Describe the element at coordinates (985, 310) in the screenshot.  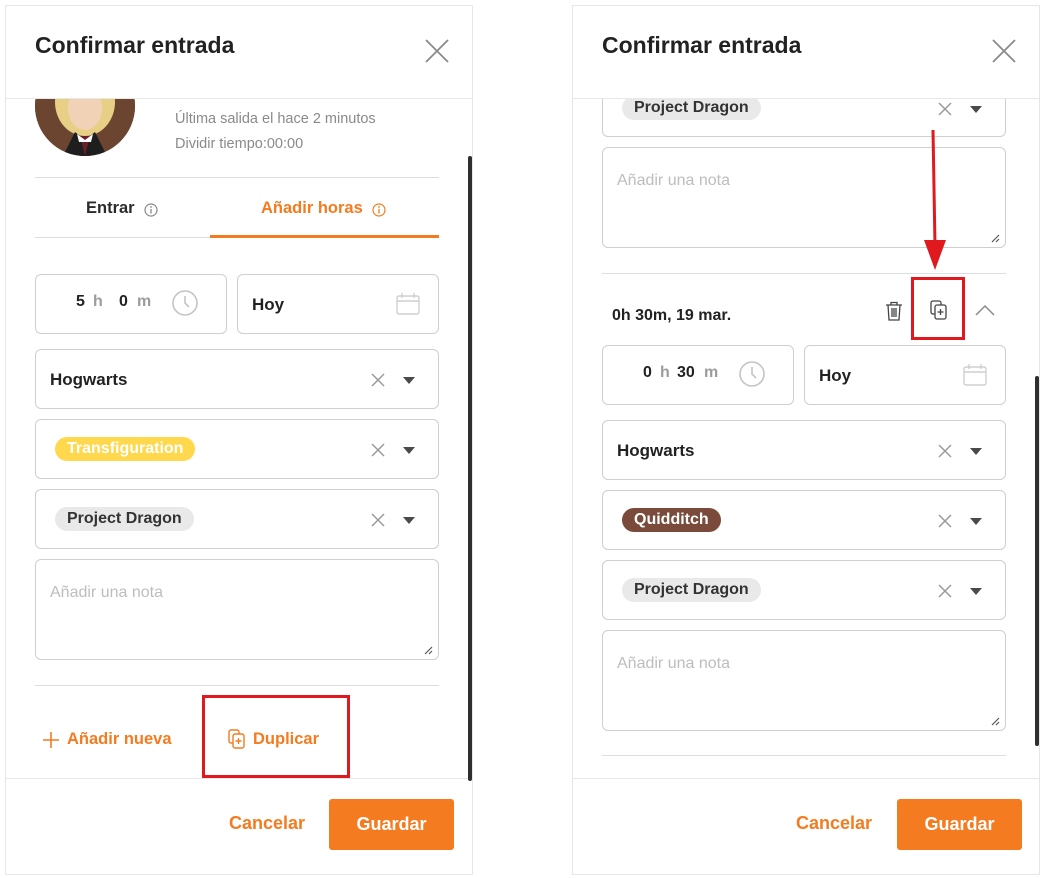
I see `chevron-up-icon` at that location.